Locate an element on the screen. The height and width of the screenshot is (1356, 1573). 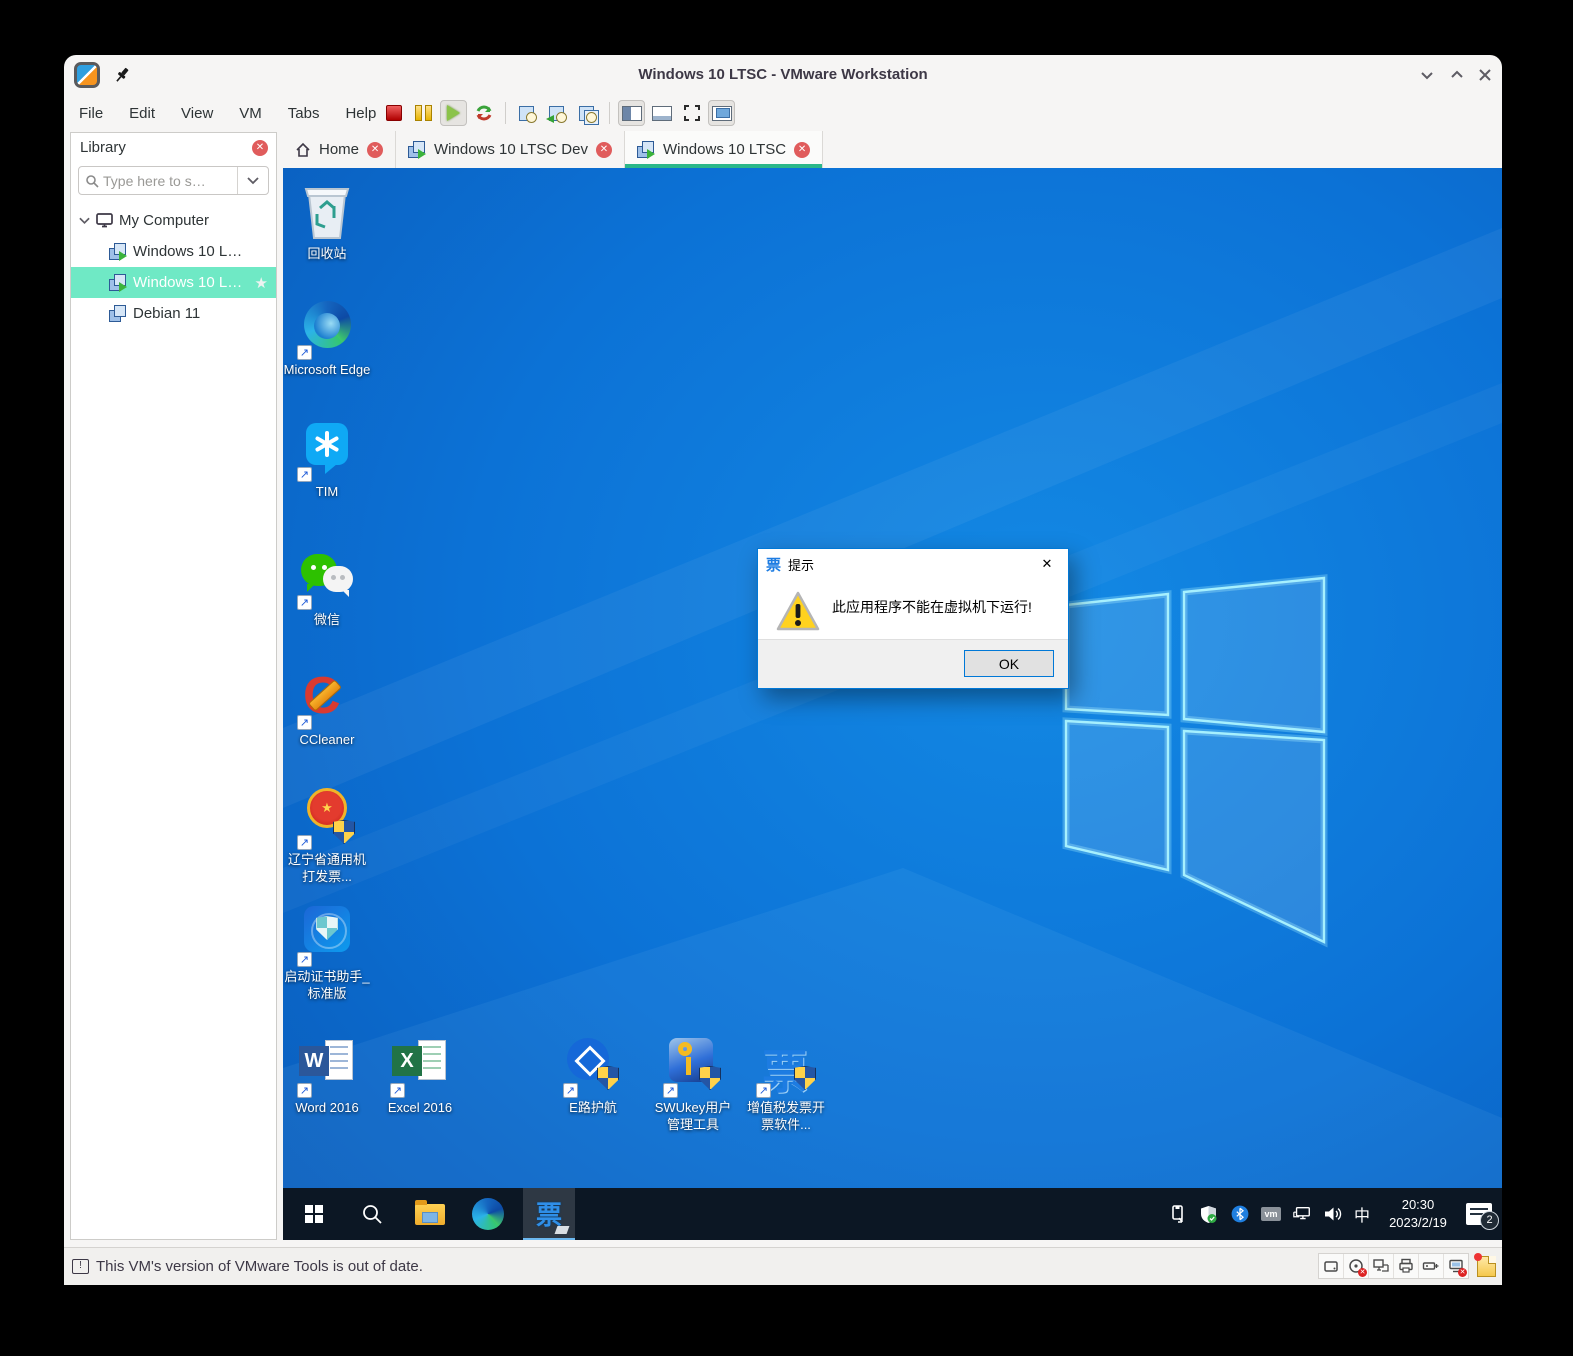
excel-icon: X ↗ is located at coordinates (420, 1066).